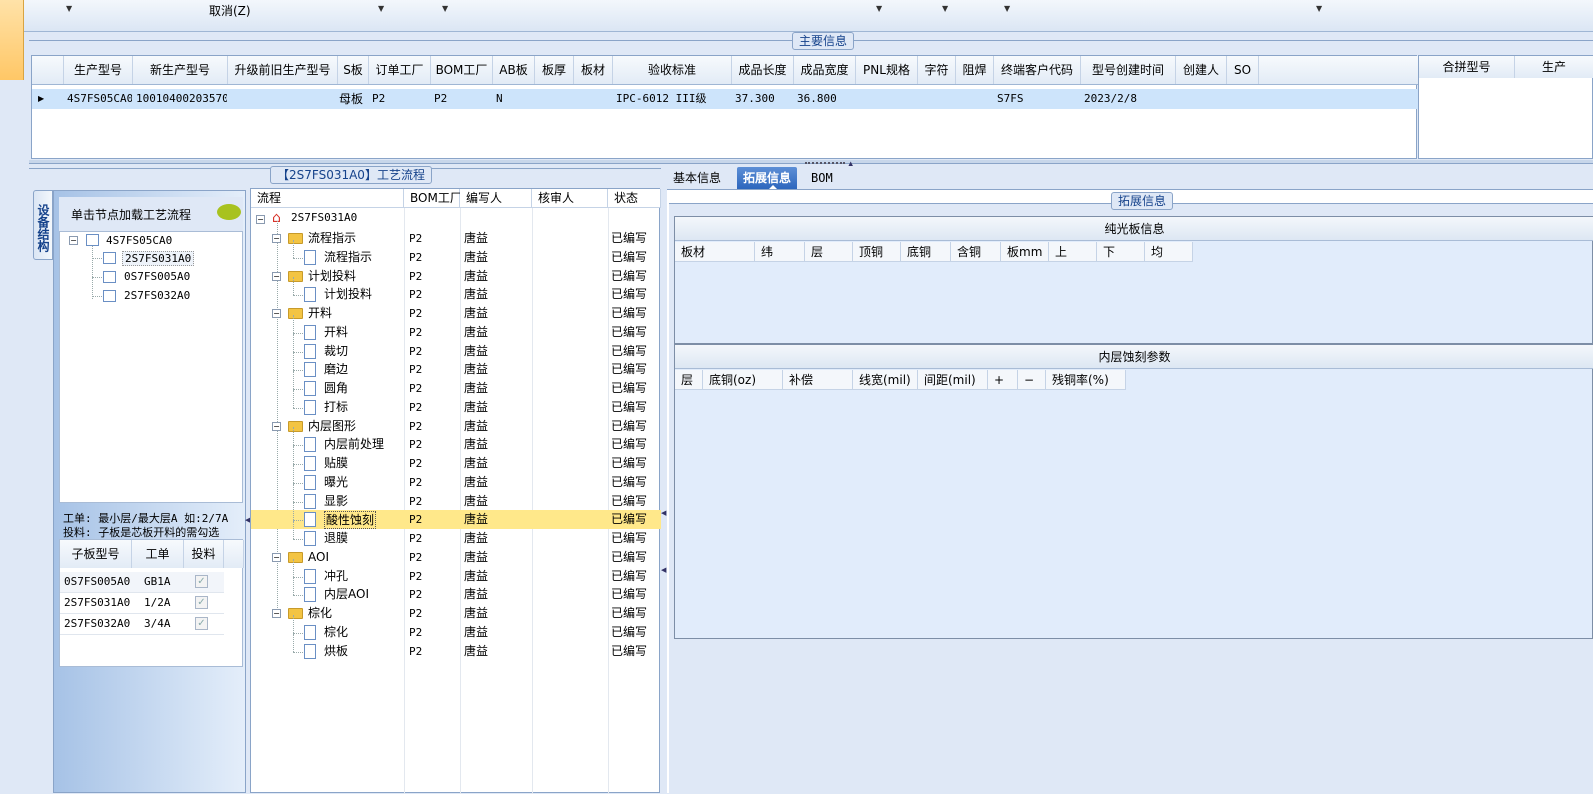 The height and width of the screenshot is (794, 1593). What do you see at coordinates (180, 70) in the screenshot?
I see `col-header: 新生产型号` at bounding box center [180, 70].